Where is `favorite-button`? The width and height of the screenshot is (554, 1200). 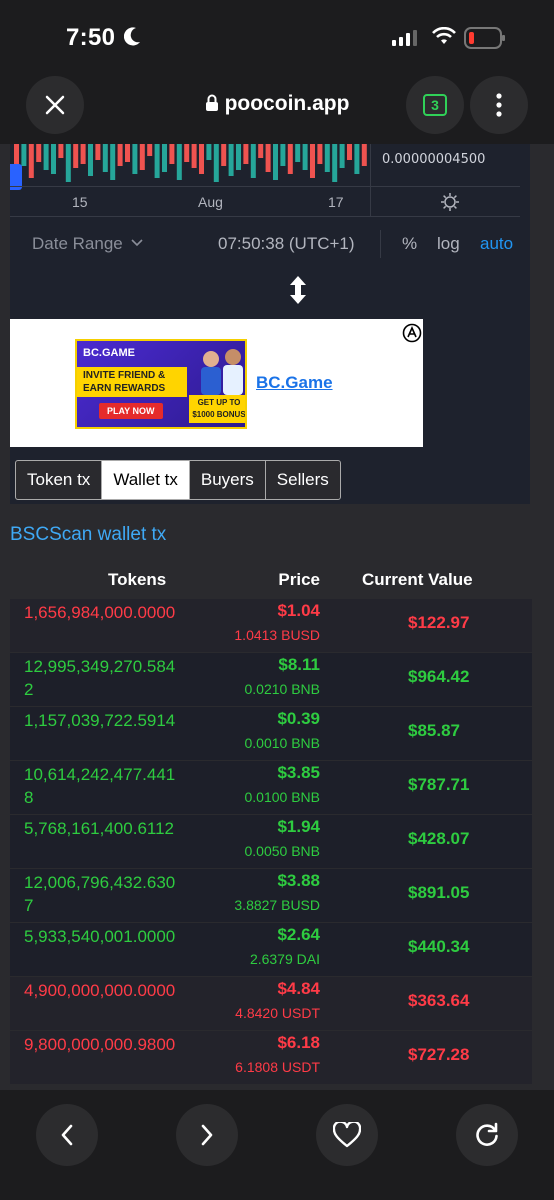
favorite-button is located at coordinates (347, 1135).